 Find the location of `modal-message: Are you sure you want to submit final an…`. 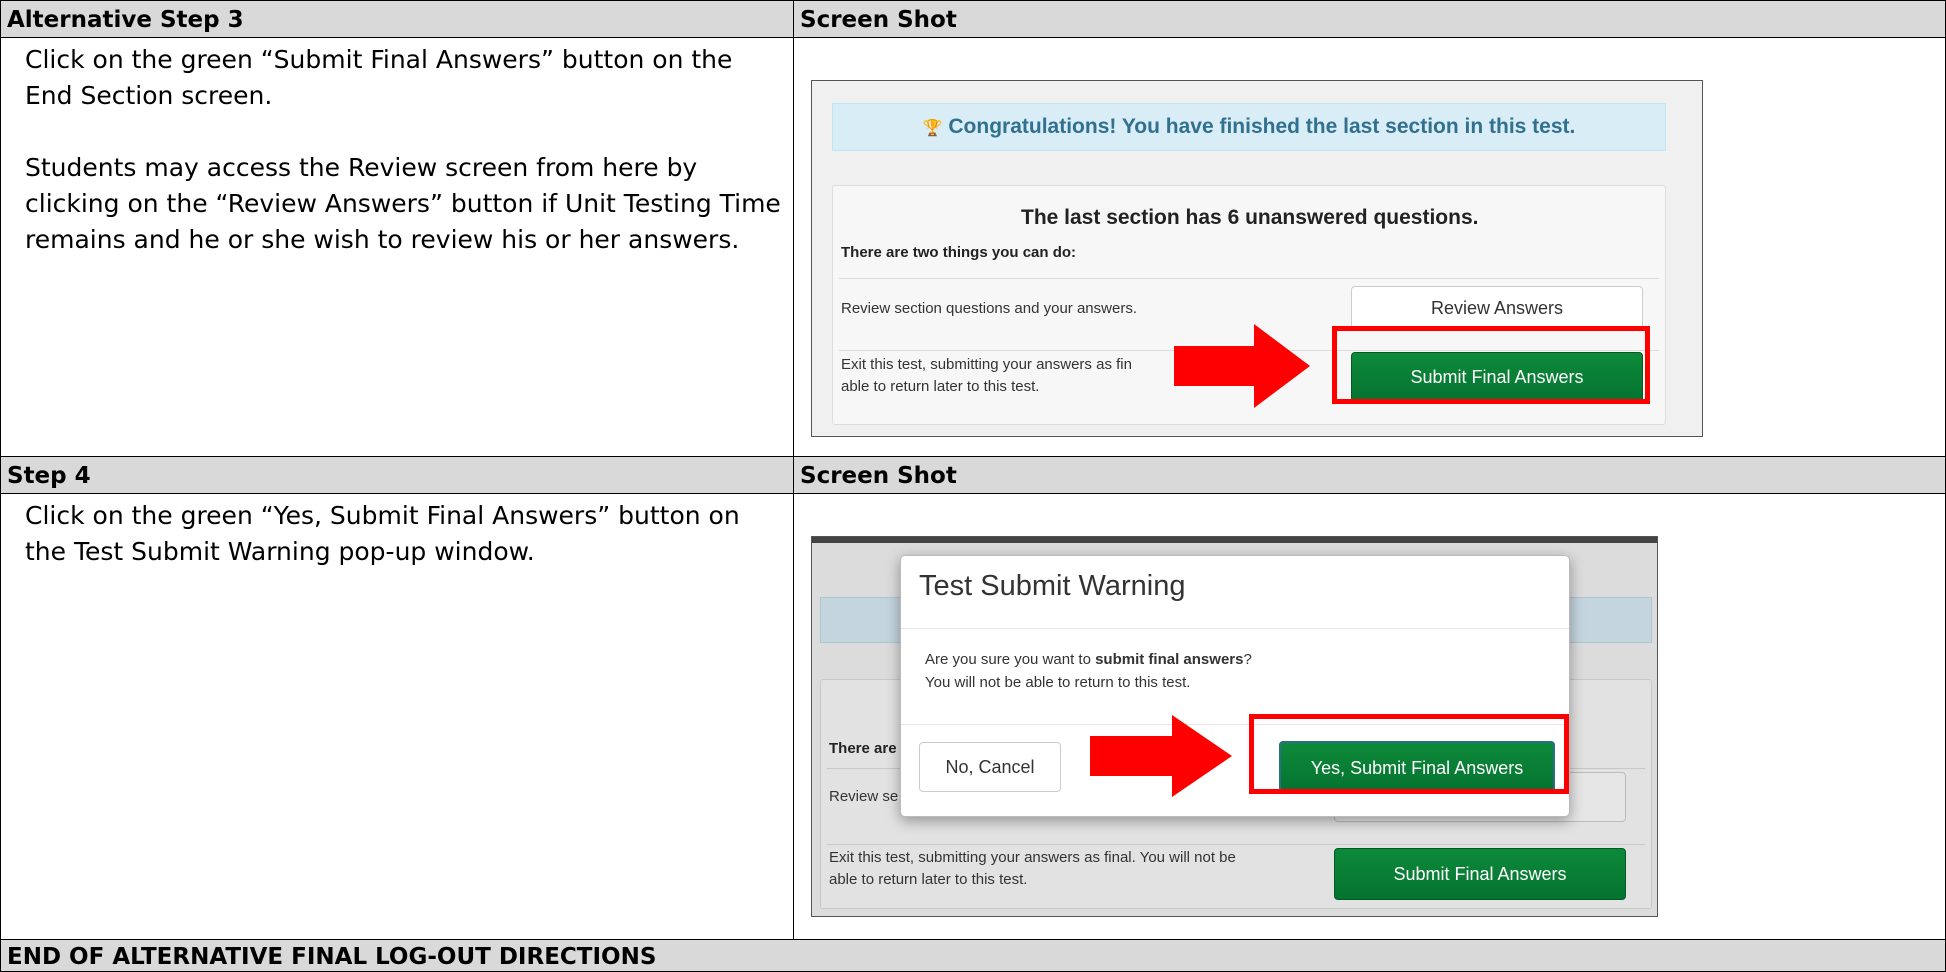

modal-message: Are you sure you want to submit final an… is located at coordinates (1225, 671).